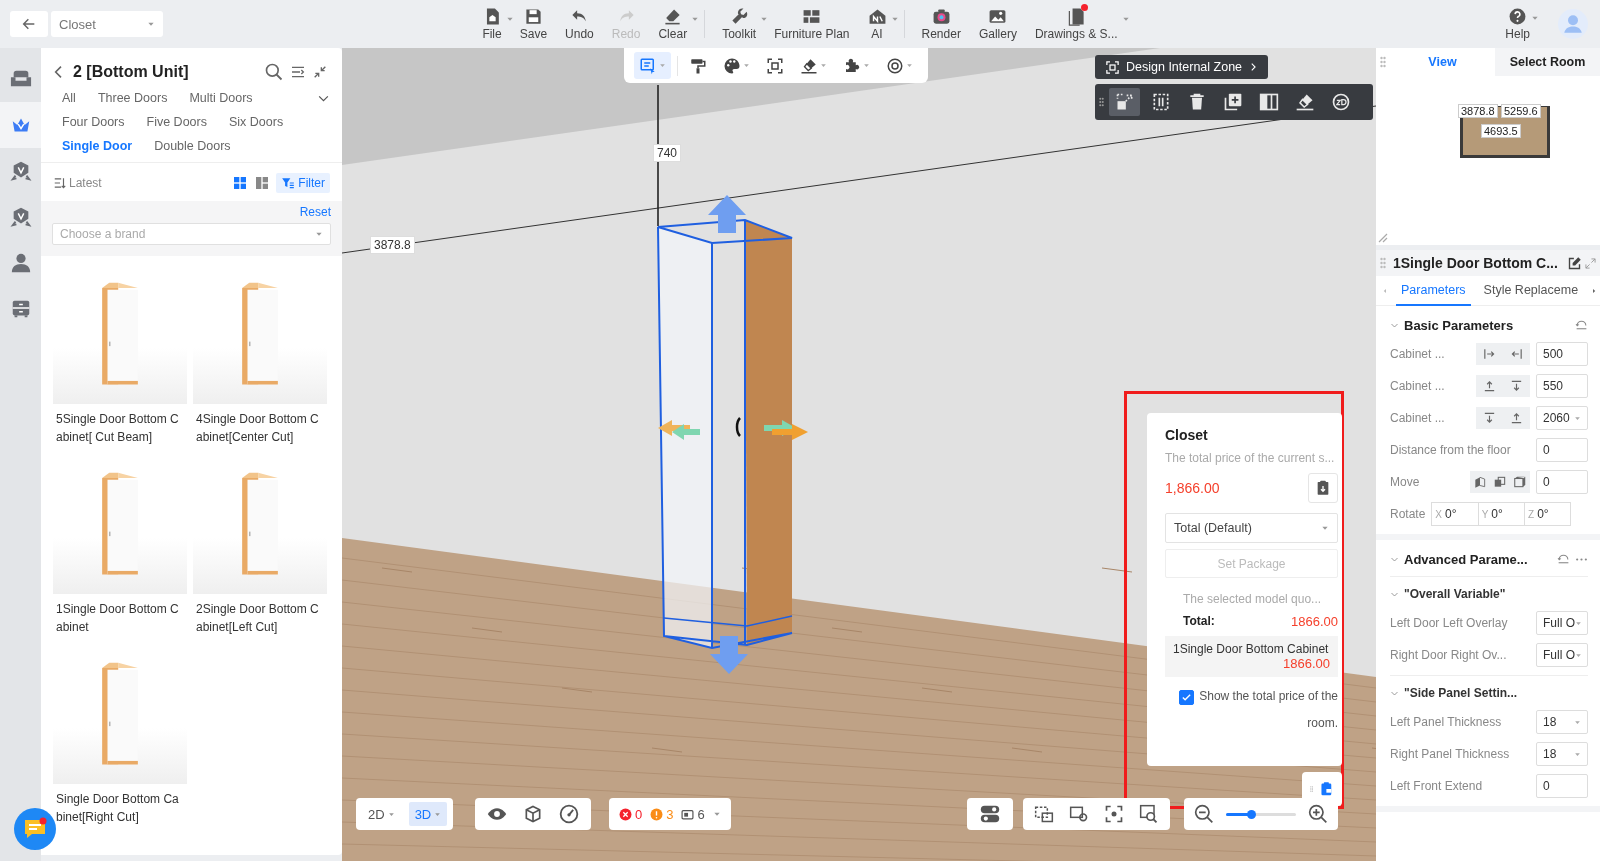  What do you see at coordinates (1517, 24) in the screenshot?
I see `help-button: Help` at bounding box center [1517, 24].